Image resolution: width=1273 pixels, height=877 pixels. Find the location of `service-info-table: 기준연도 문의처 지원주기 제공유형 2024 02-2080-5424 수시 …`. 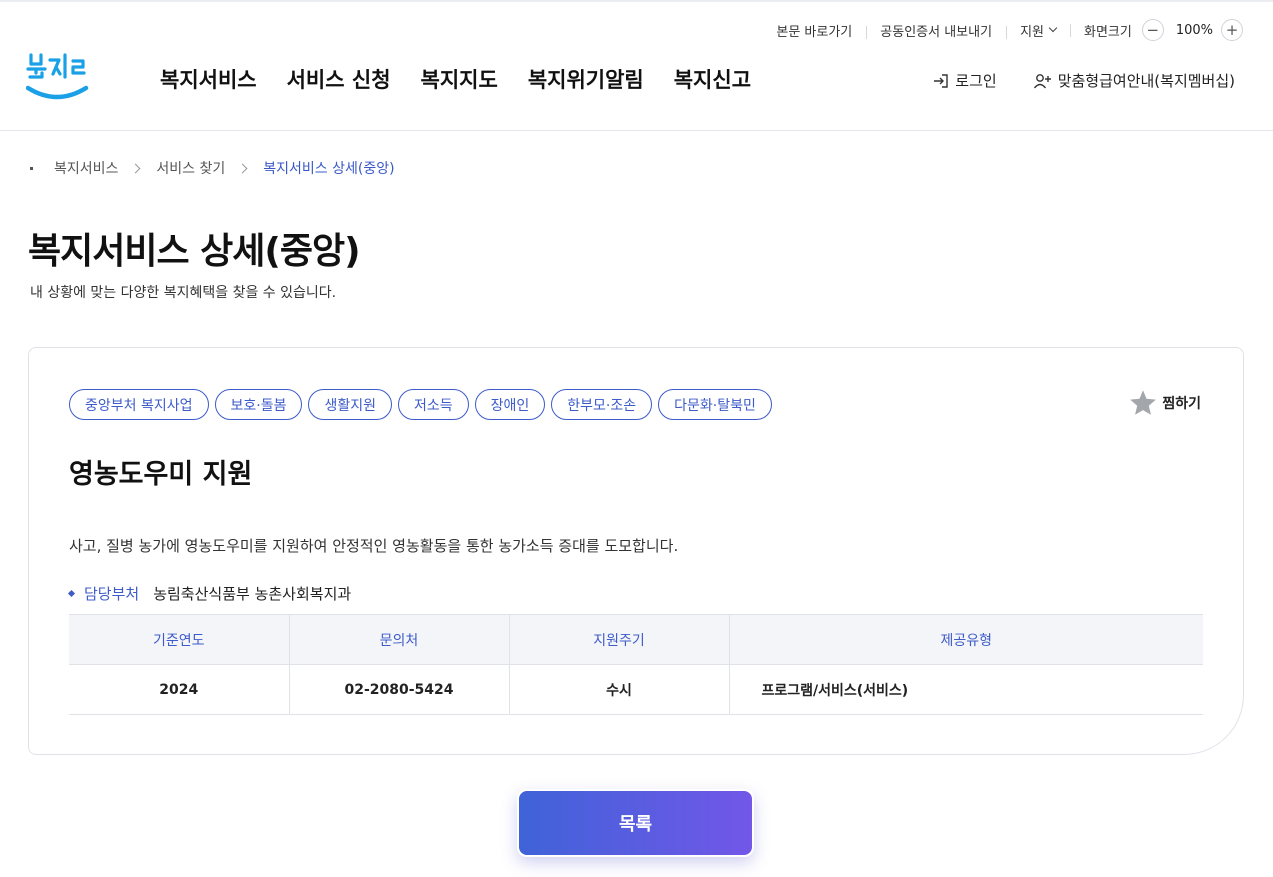

service-info-table: 기준연도 문의처 지원주기 제공유형 2024 02-2080-5424 수시 … is located at coordinates (636, 664).